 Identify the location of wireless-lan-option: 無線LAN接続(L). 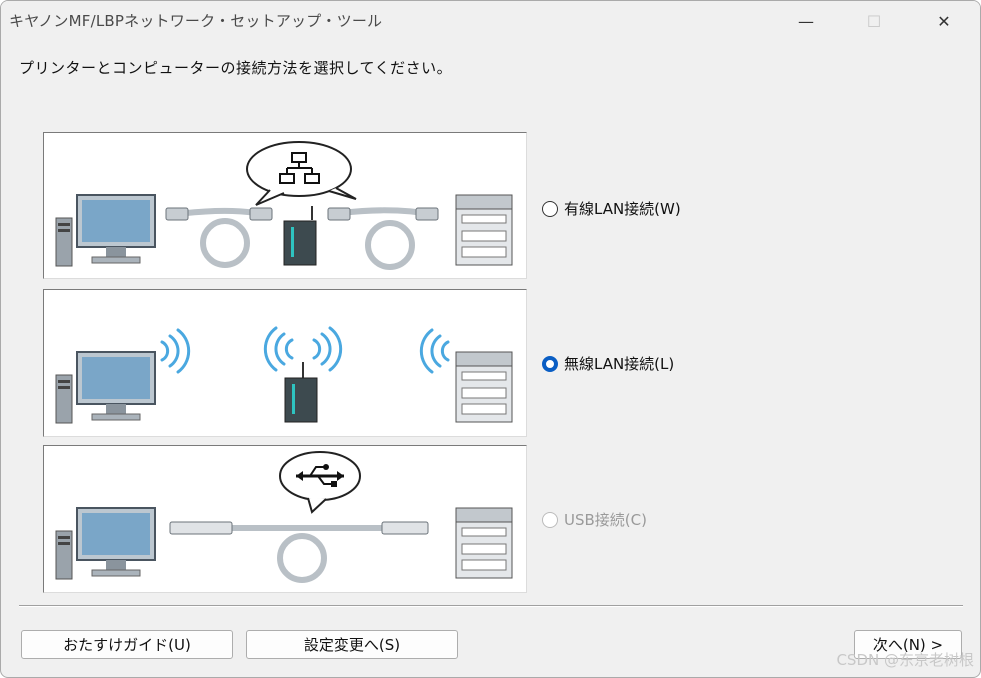
(608, 363).